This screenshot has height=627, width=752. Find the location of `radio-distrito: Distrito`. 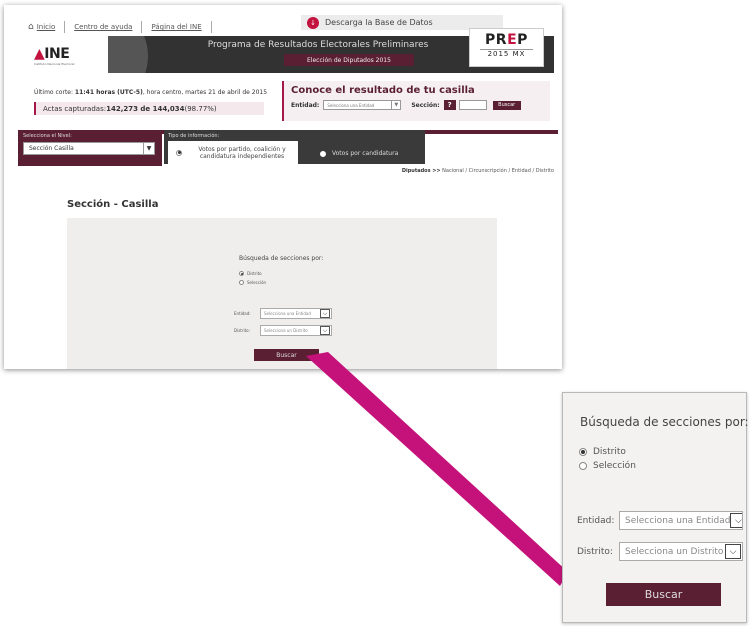

radio-distrito: Distrito is located at coordinates (602, 452).